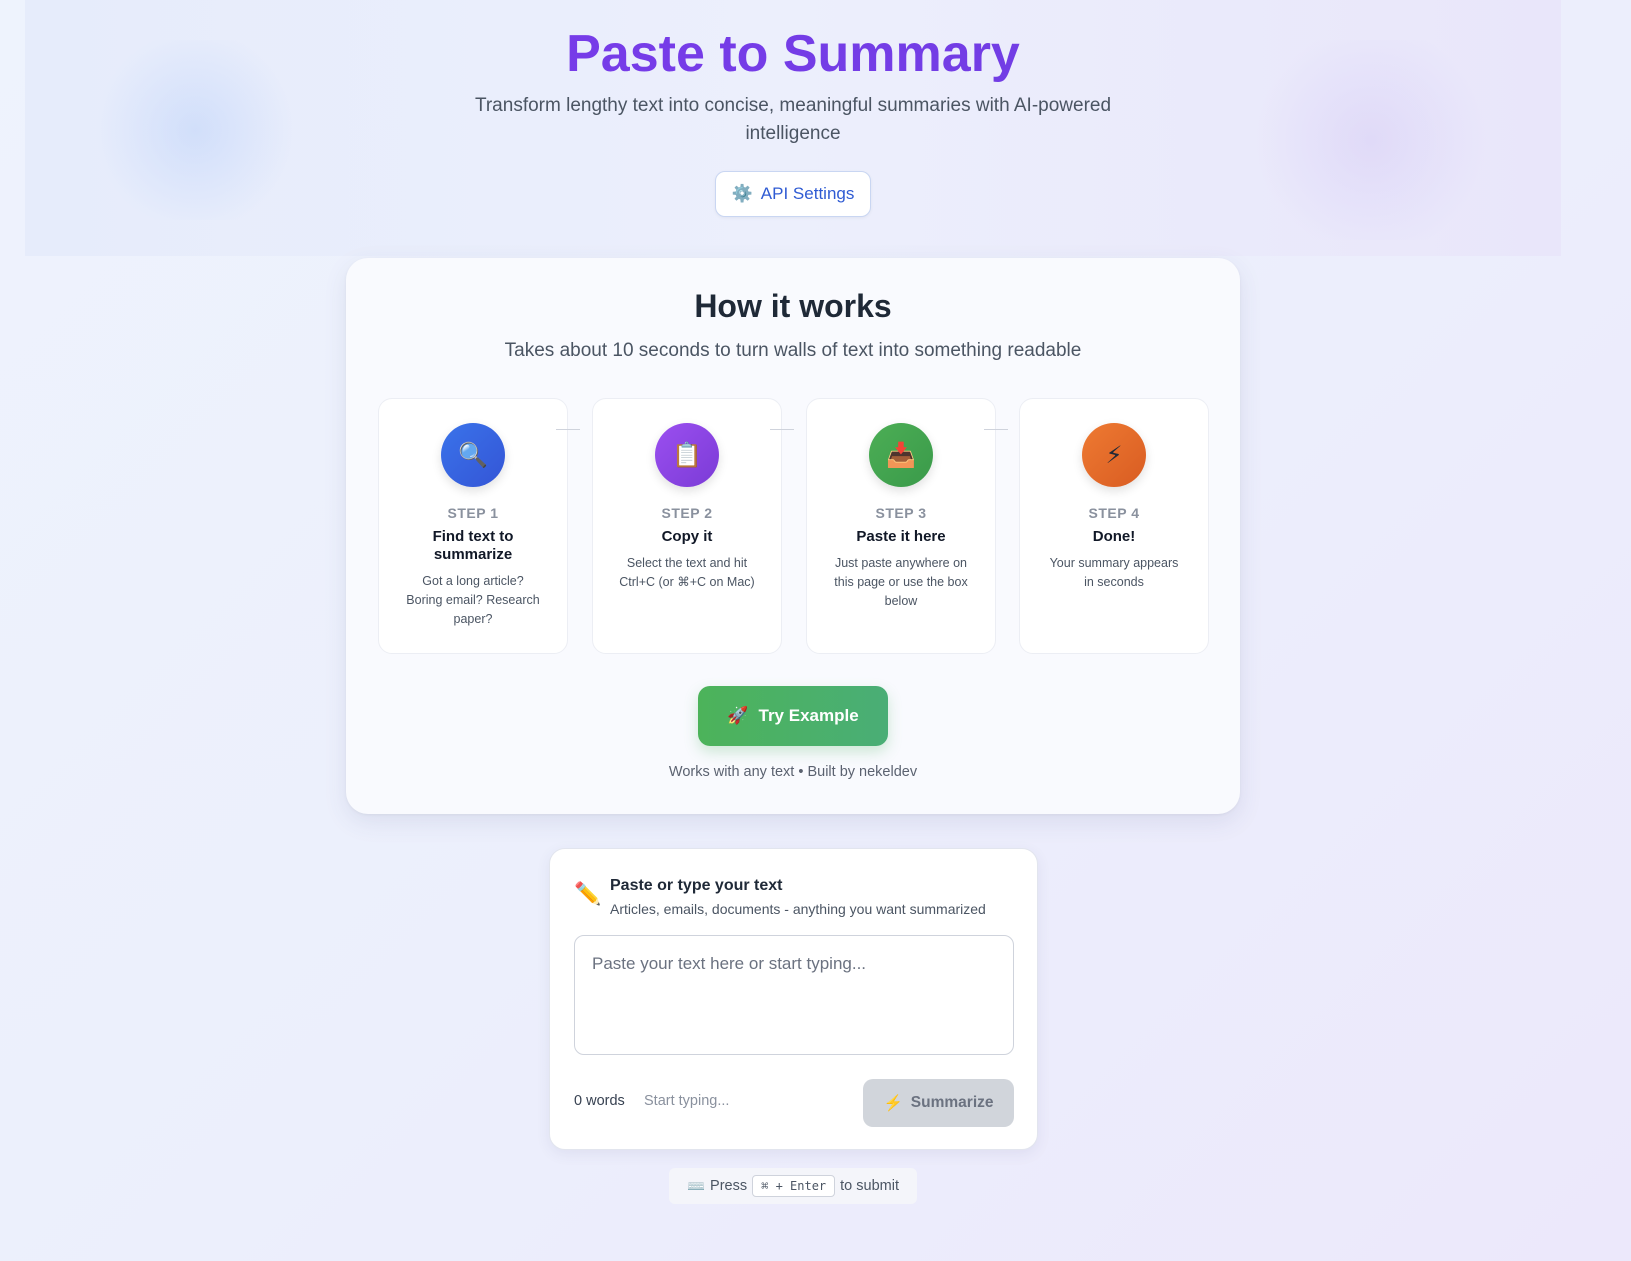 The height and width of the screenshot is (1261, 1631). Describe the element at coordinates (952, 1102) in the screenshot. I see `summarize-label: Summarize` at that location.